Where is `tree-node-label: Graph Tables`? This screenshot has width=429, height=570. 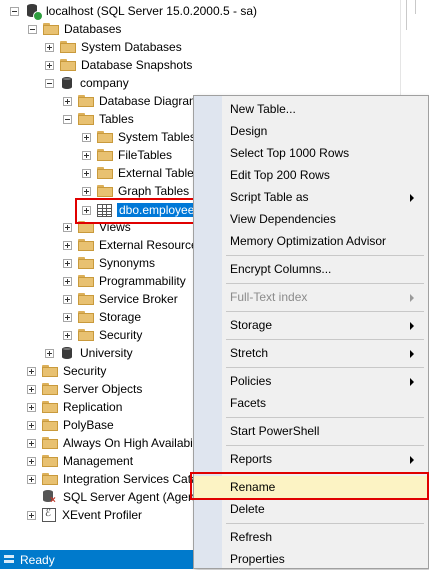
tree-node-label: Graph Tables is located at coordinates (154, 191).